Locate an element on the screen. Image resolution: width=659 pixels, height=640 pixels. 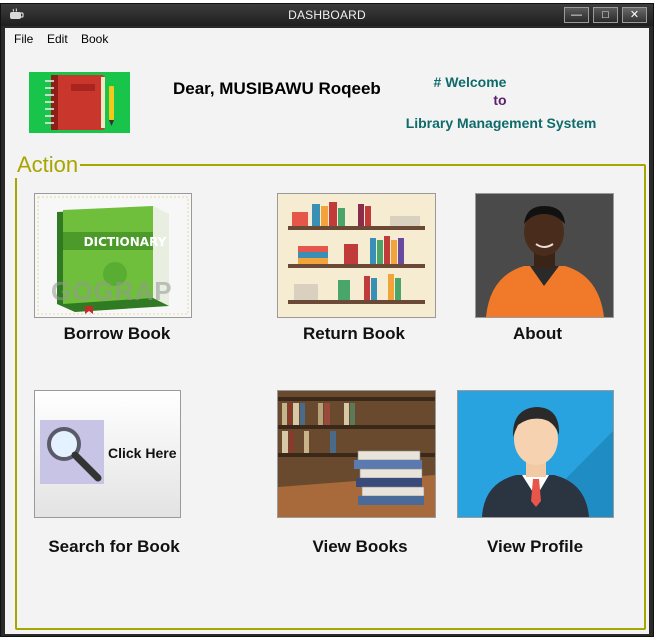
window-title: DASHBOARD is located at coordinates (327, 15).